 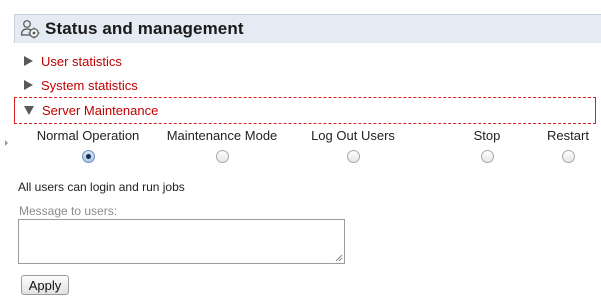 What do you see at coordinates (68, 211) in the screenshot?
I see `message-label: Message to users:` at bounding box center [68, 211].